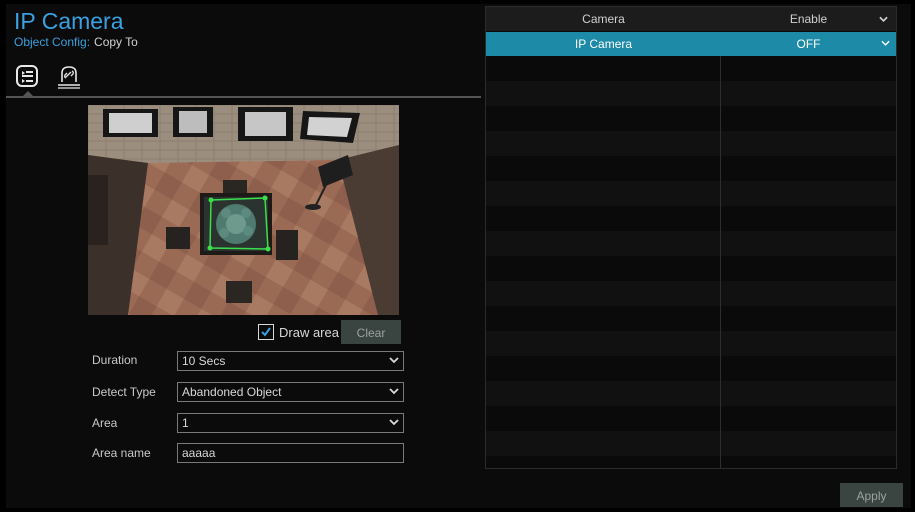  Describe the element at coordinates (28, 94) in the screenshot. I see `active-tab-indicator` at that location.